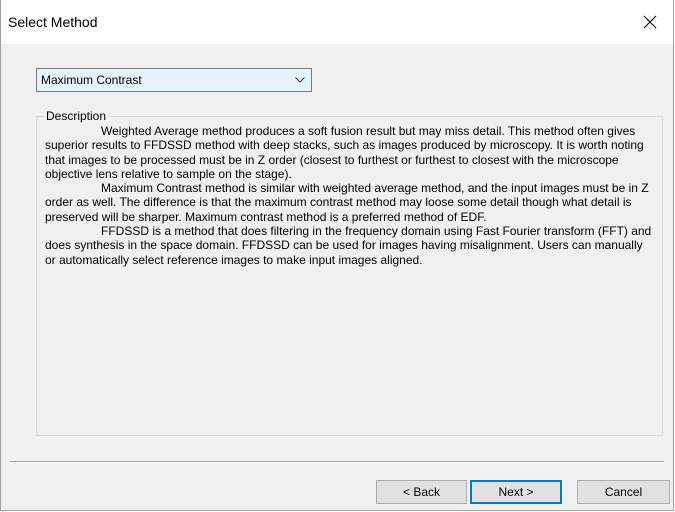  Describe the element at coordinates (174, 80) in the screenshot. I see `method-dropdown: Maximum Contrast` at that location.